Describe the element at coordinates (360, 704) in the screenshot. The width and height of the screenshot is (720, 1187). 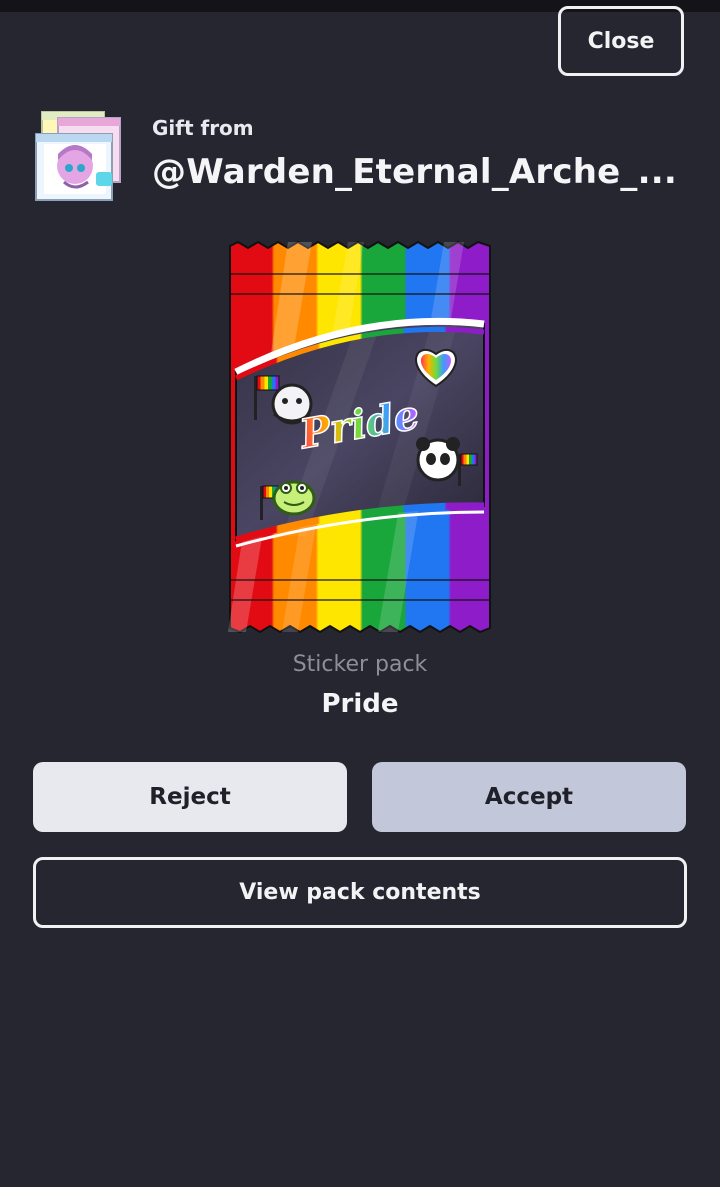
I see `pack-name: Pride` at that location.